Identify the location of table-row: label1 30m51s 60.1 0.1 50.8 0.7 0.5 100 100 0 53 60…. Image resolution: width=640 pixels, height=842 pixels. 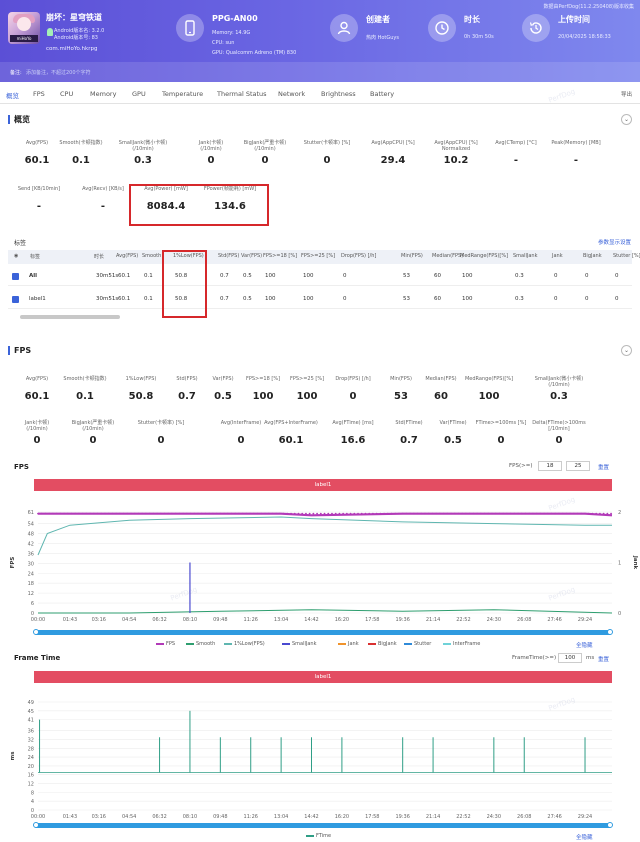
(320, 299).